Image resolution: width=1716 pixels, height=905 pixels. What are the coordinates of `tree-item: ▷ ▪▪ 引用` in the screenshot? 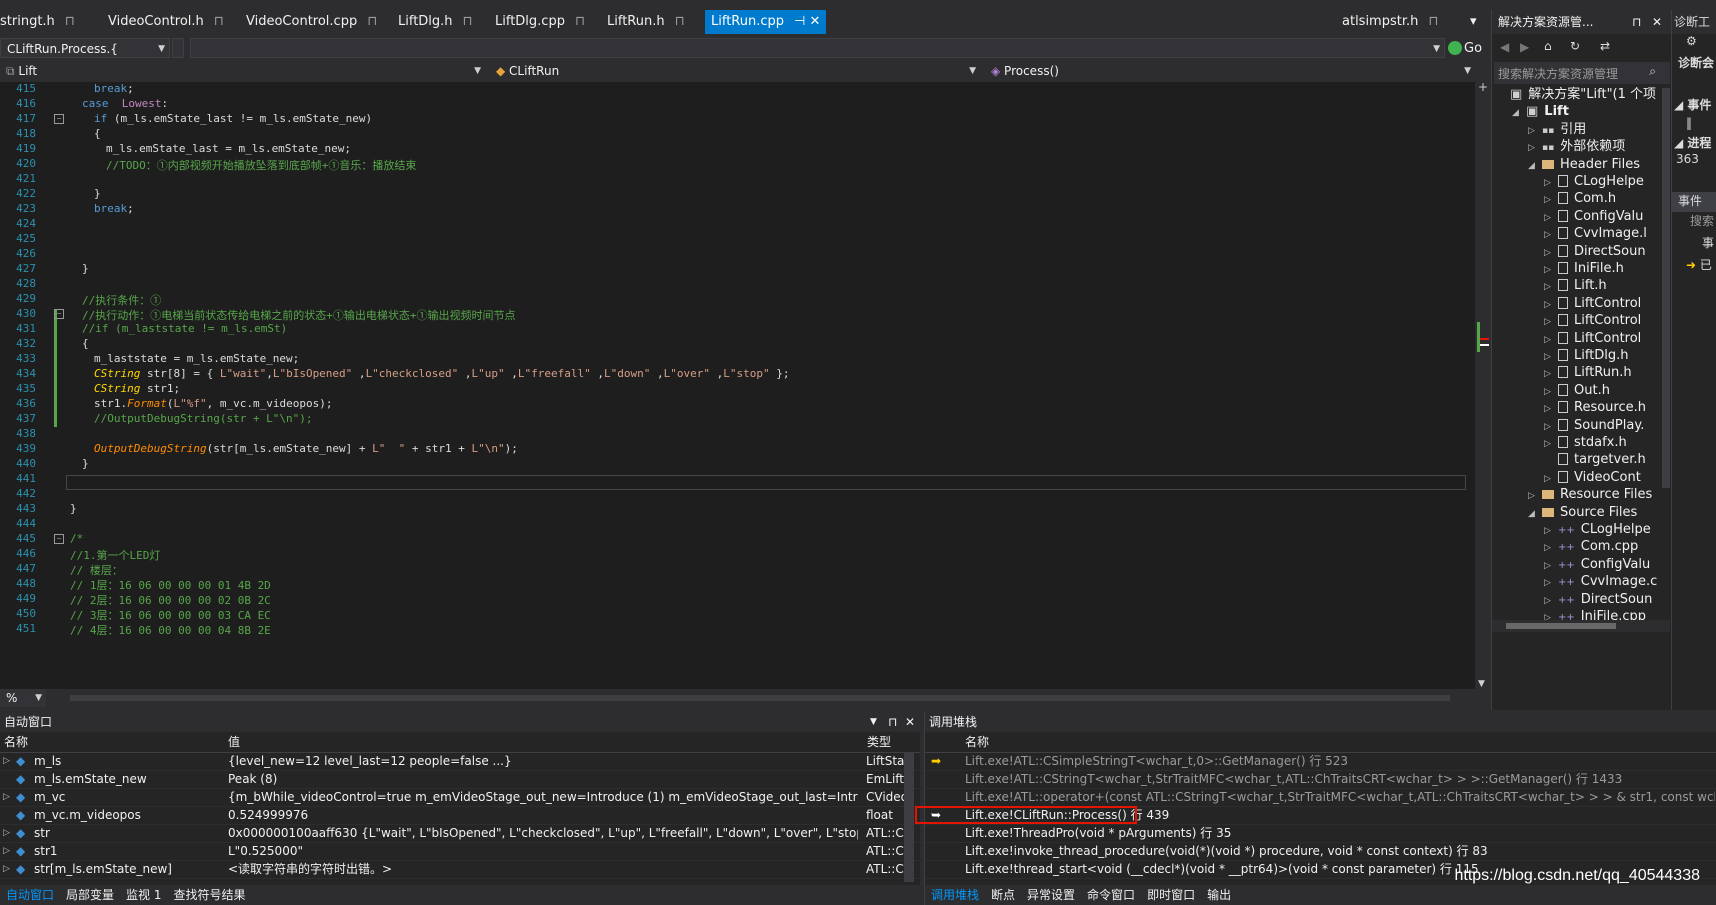 It's located at (1557, 130).